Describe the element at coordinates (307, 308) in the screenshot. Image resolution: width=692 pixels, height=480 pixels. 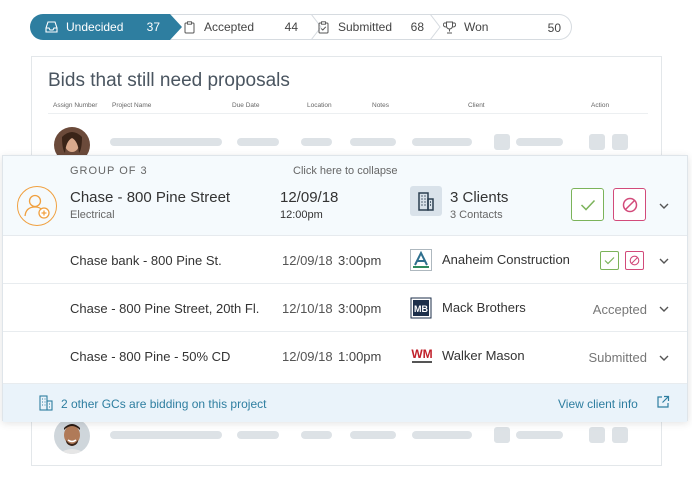
I see `bid-due-date: 12/10/18` at that location.